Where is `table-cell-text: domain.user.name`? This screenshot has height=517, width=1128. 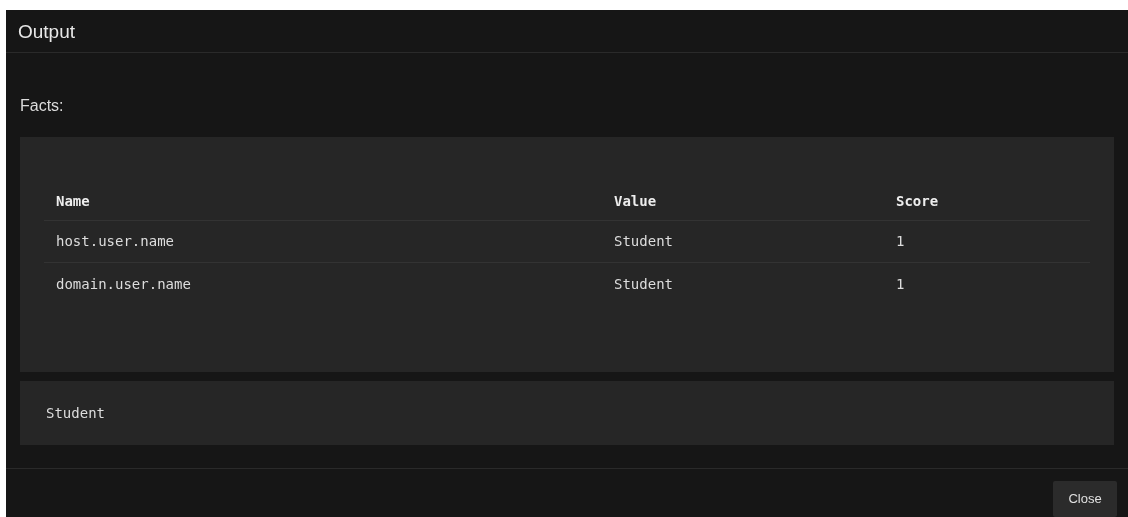 table-cell-text: domain.user.name is located at coordinates (123, 284).